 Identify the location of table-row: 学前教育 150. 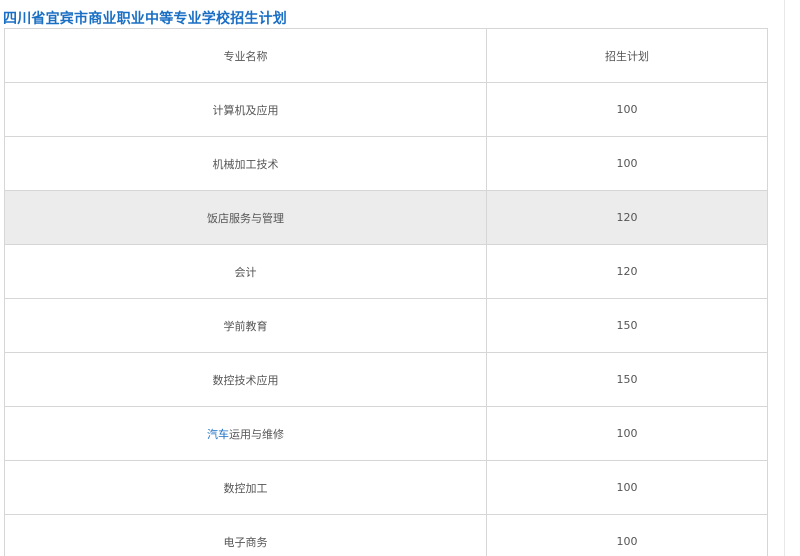
(386, 325).